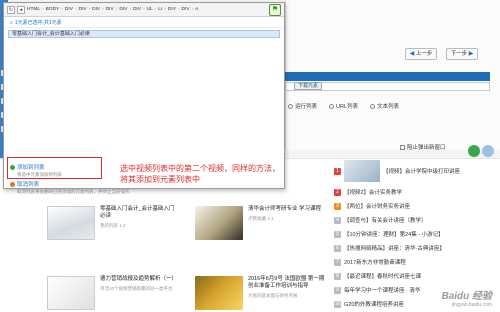 This screenshot has width=500, height=312. Describe the element at coordinates (337, 276) in the screenshot. I see `rank-number: 8` at that location.